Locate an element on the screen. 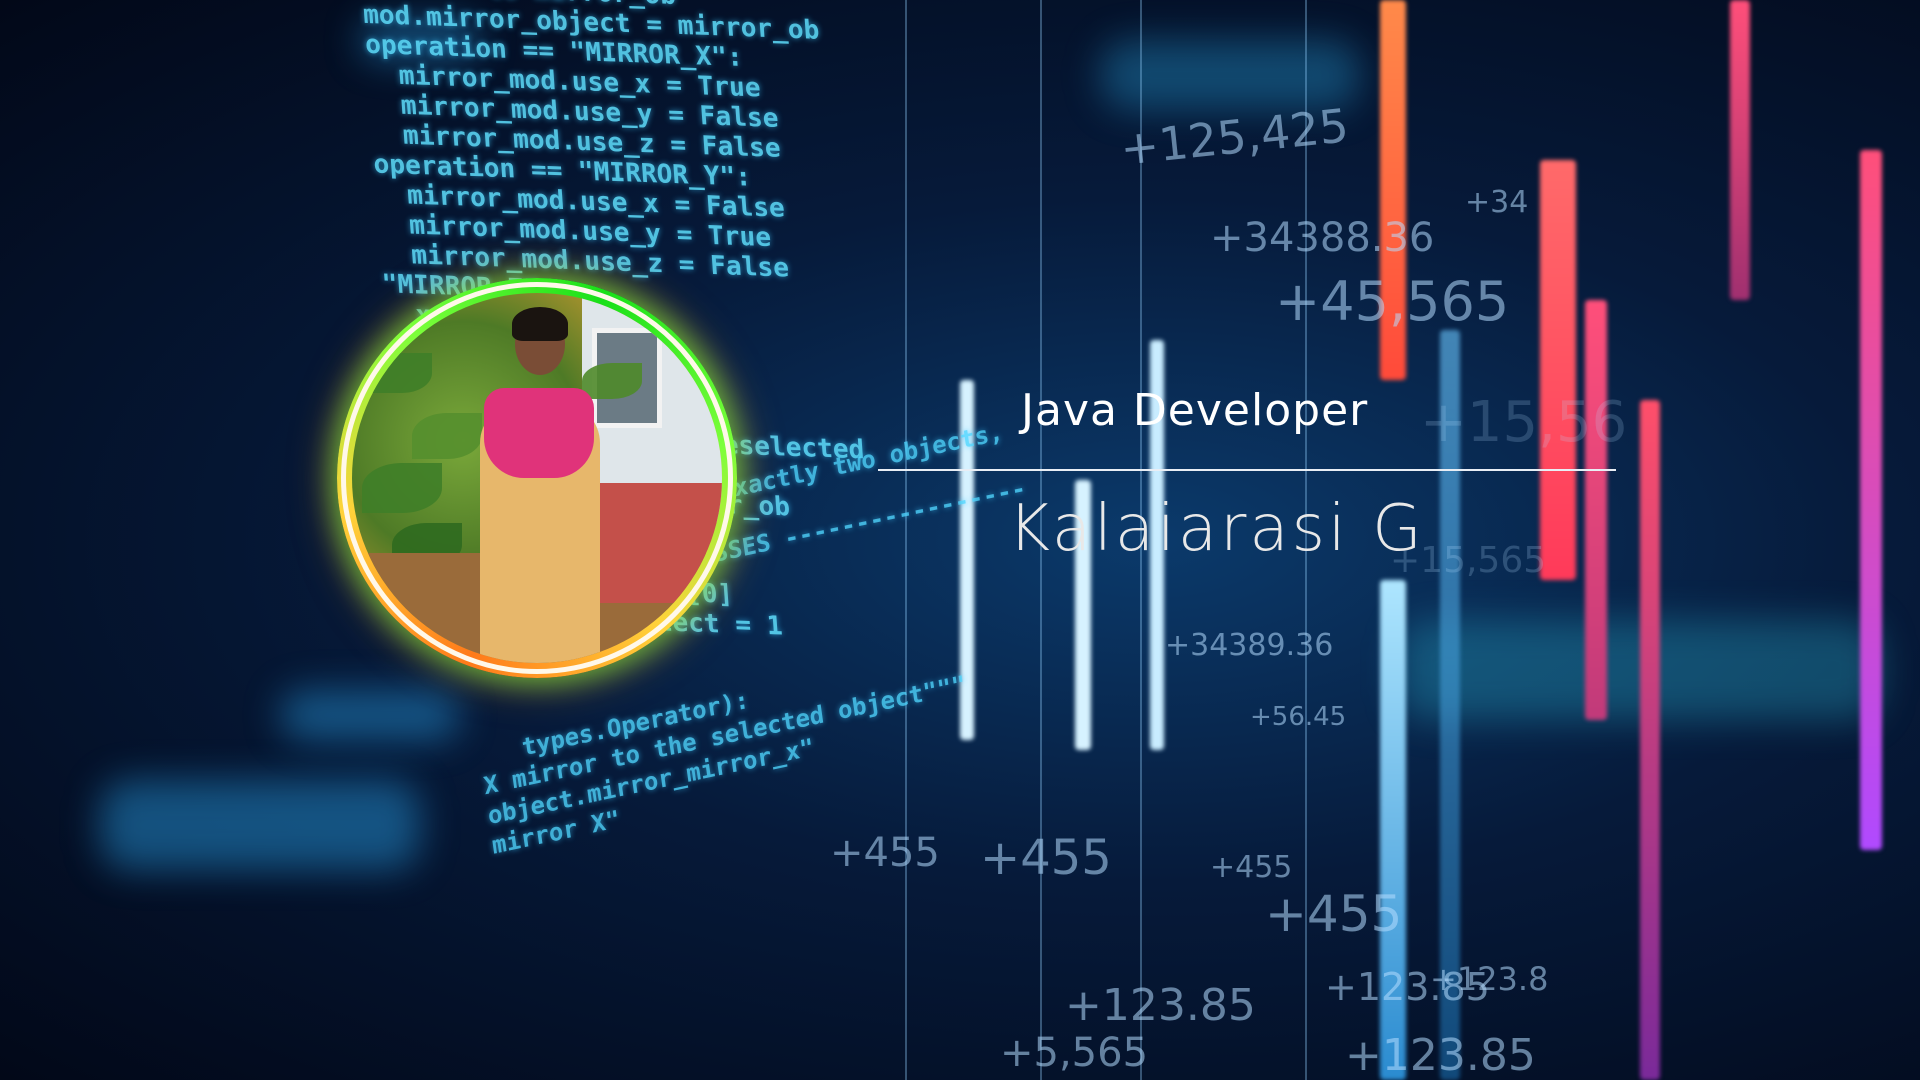 The width and height of the screenshot is (1920, 1080). chart-number: +34388.36 is located at coordinates (1322, 238).